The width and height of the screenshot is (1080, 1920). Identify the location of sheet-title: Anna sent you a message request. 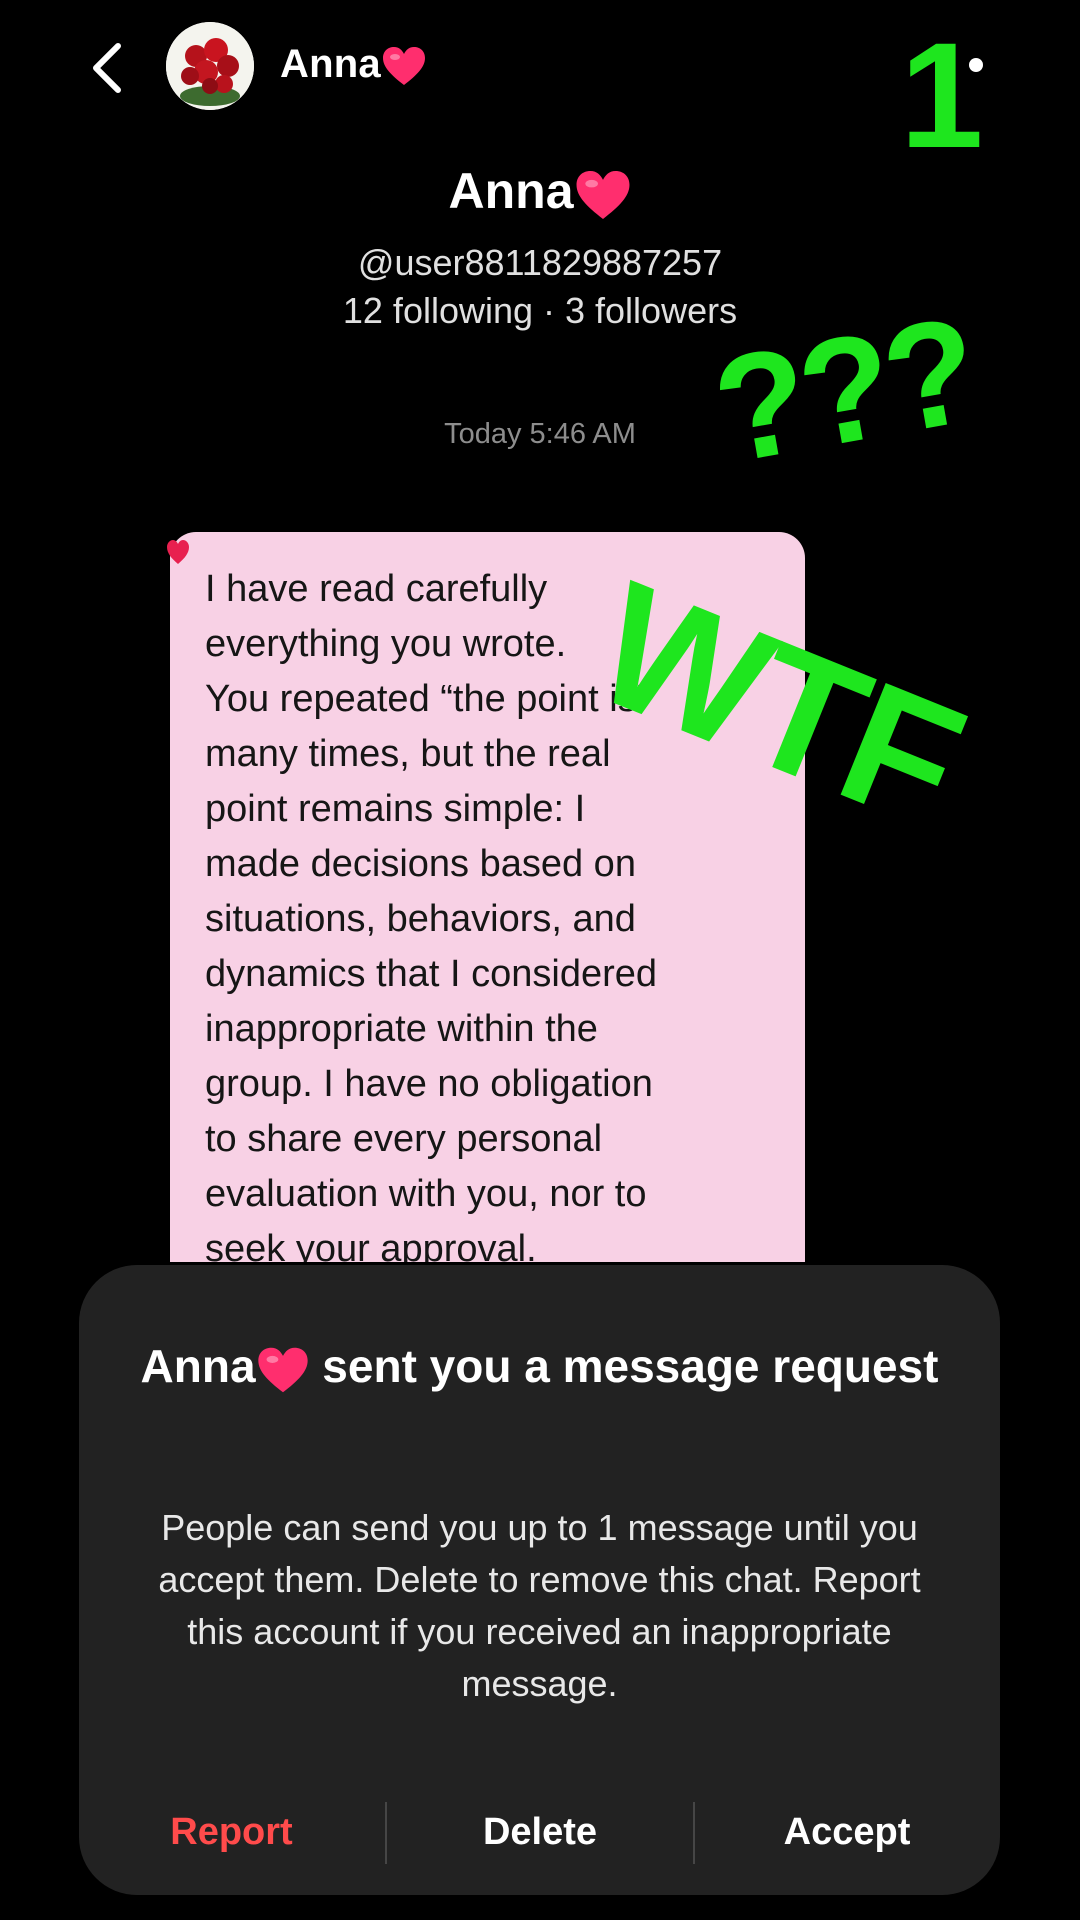
(539, 1366).